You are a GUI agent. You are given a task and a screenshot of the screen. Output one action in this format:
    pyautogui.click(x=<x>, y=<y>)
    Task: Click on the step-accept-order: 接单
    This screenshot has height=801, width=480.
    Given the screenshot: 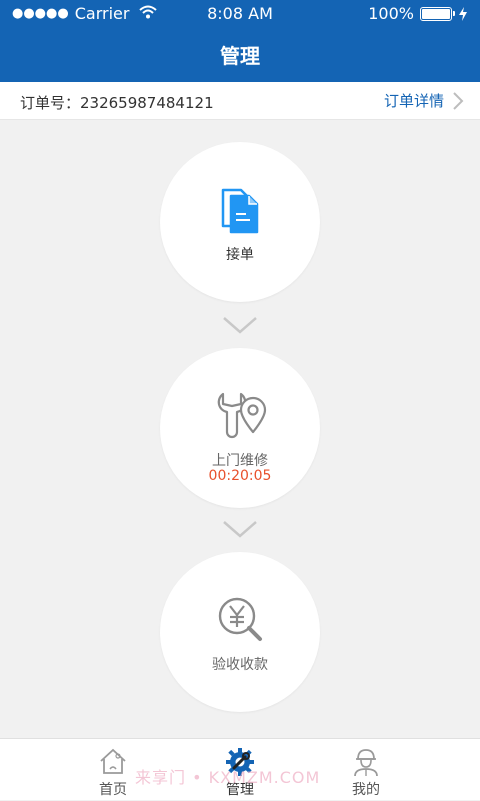 What is the action you would take?
    pyautogui.click(x=240, y=222)
    